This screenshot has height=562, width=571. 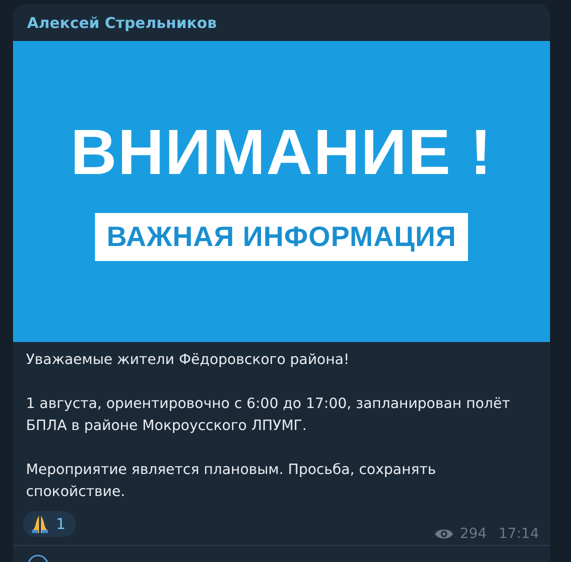 I want to click on reaction-button: 1, so click(x=49, y=524).